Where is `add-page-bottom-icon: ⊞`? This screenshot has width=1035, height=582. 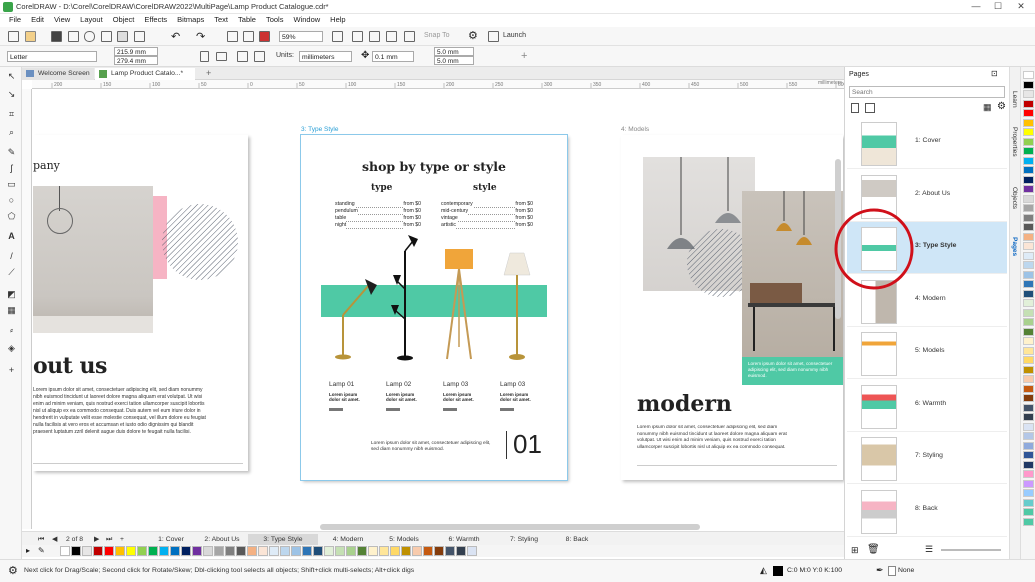 add-page-bottom-icon: ⊞ is located at coordinates (855, 550).